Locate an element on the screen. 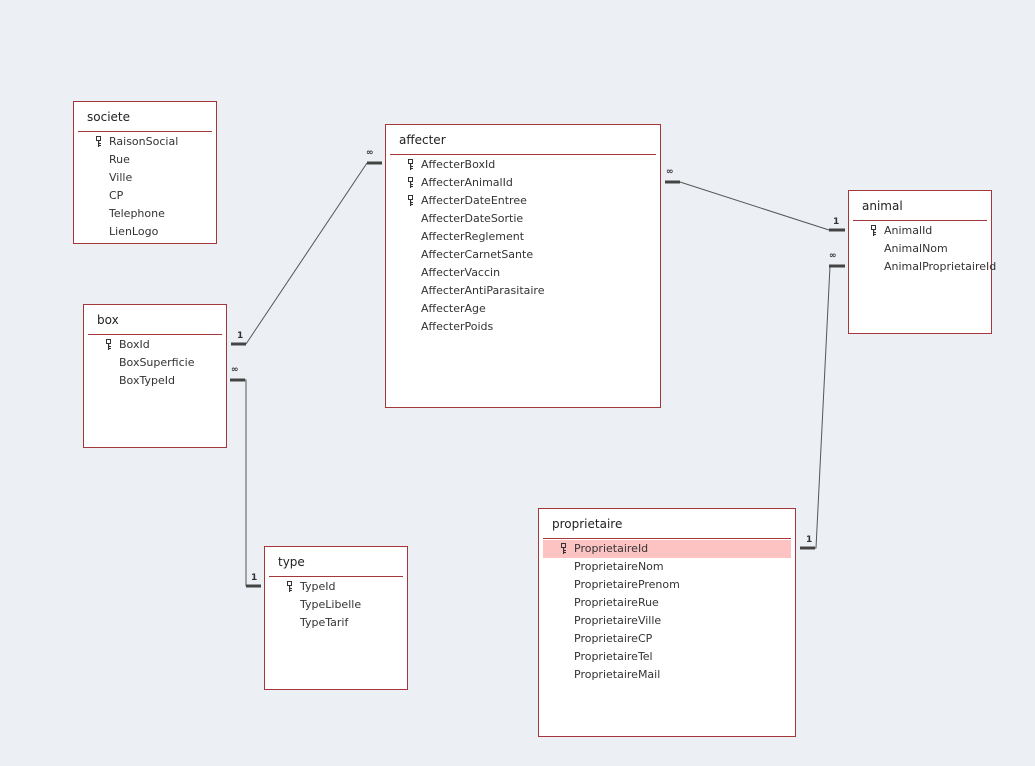 The image size is (1035, 766). field-row: ProprietaireId is located at coordinates (667, 549).